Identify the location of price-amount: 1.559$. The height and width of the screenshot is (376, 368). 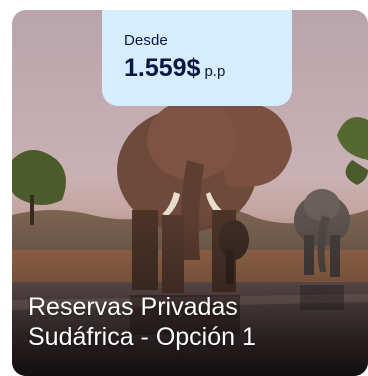
(162, 68).